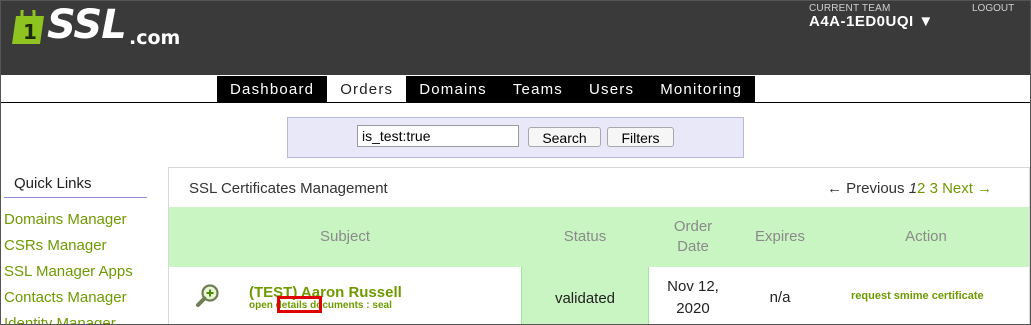  What do you see at coordinates (585, 295) in the screenshot?
I see `status-cell: validated` at bounding box center [585, 295].